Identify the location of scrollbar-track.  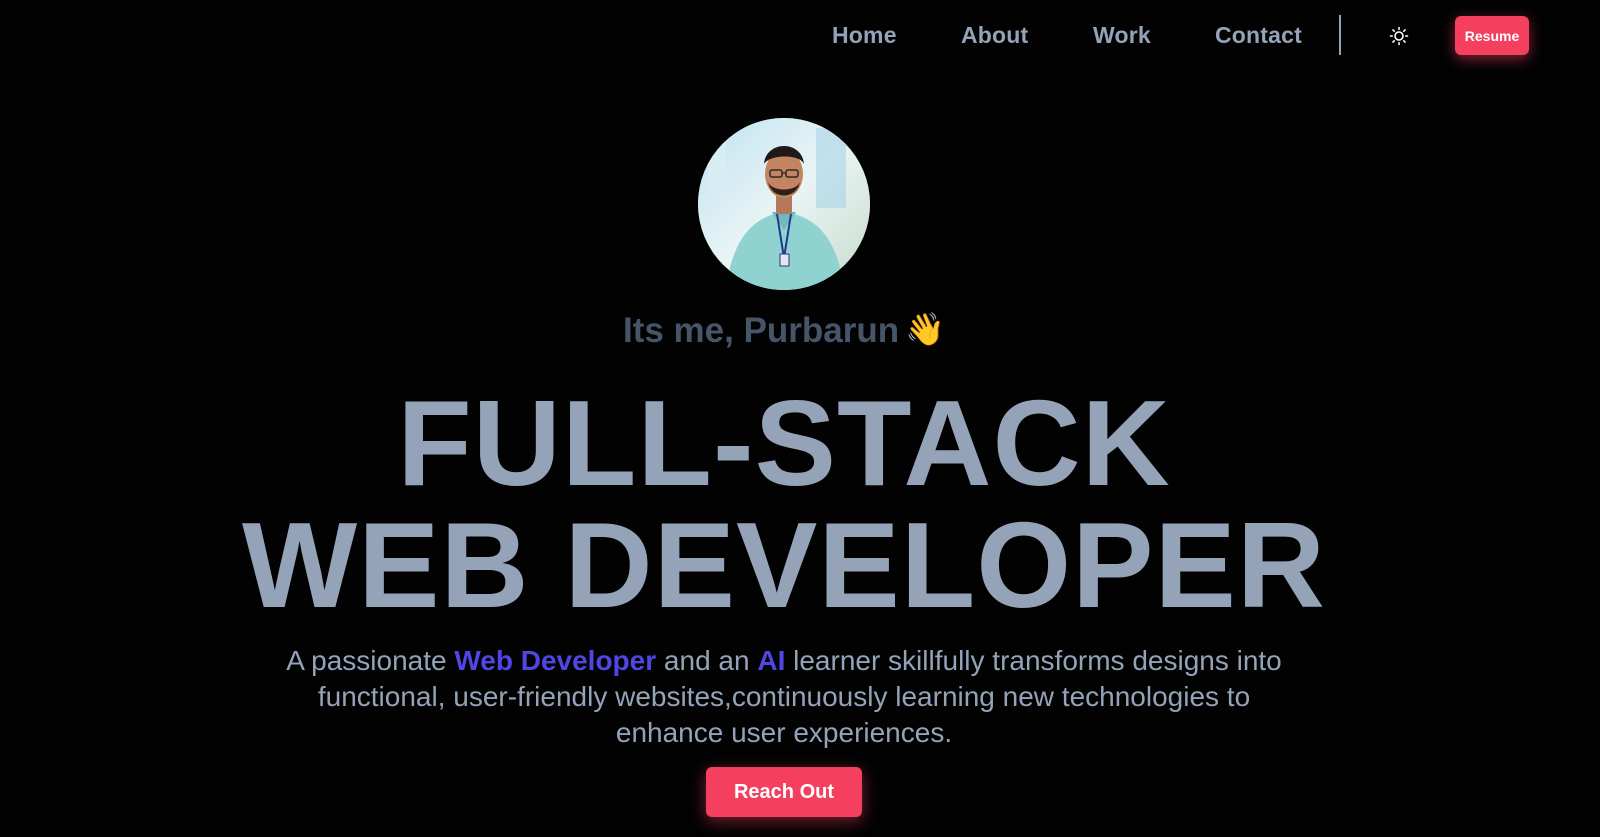
(1584, 418).